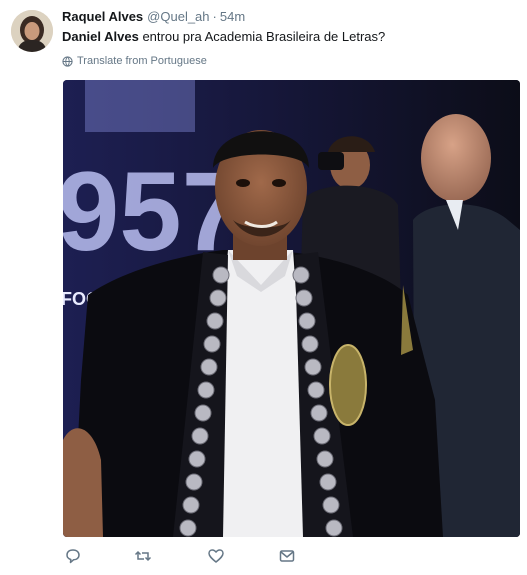 The width and height of the screenshot is (527, 575). I want to click on author-name: Raquel Alves, so click(102, 16).